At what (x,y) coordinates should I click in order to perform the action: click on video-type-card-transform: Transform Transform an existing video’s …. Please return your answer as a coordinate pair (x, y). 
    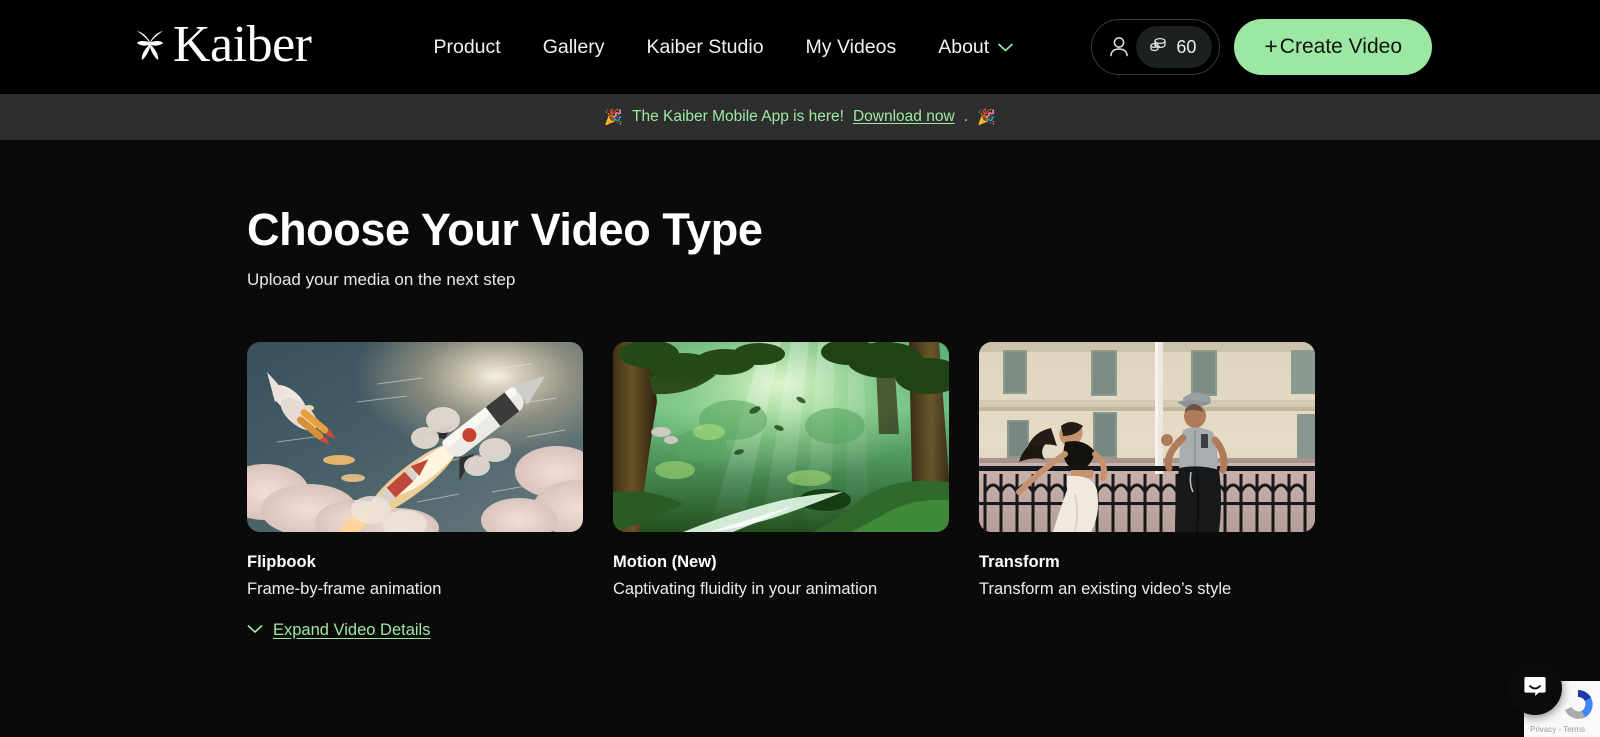
    Looking at the image, I should click on (1147, 470).